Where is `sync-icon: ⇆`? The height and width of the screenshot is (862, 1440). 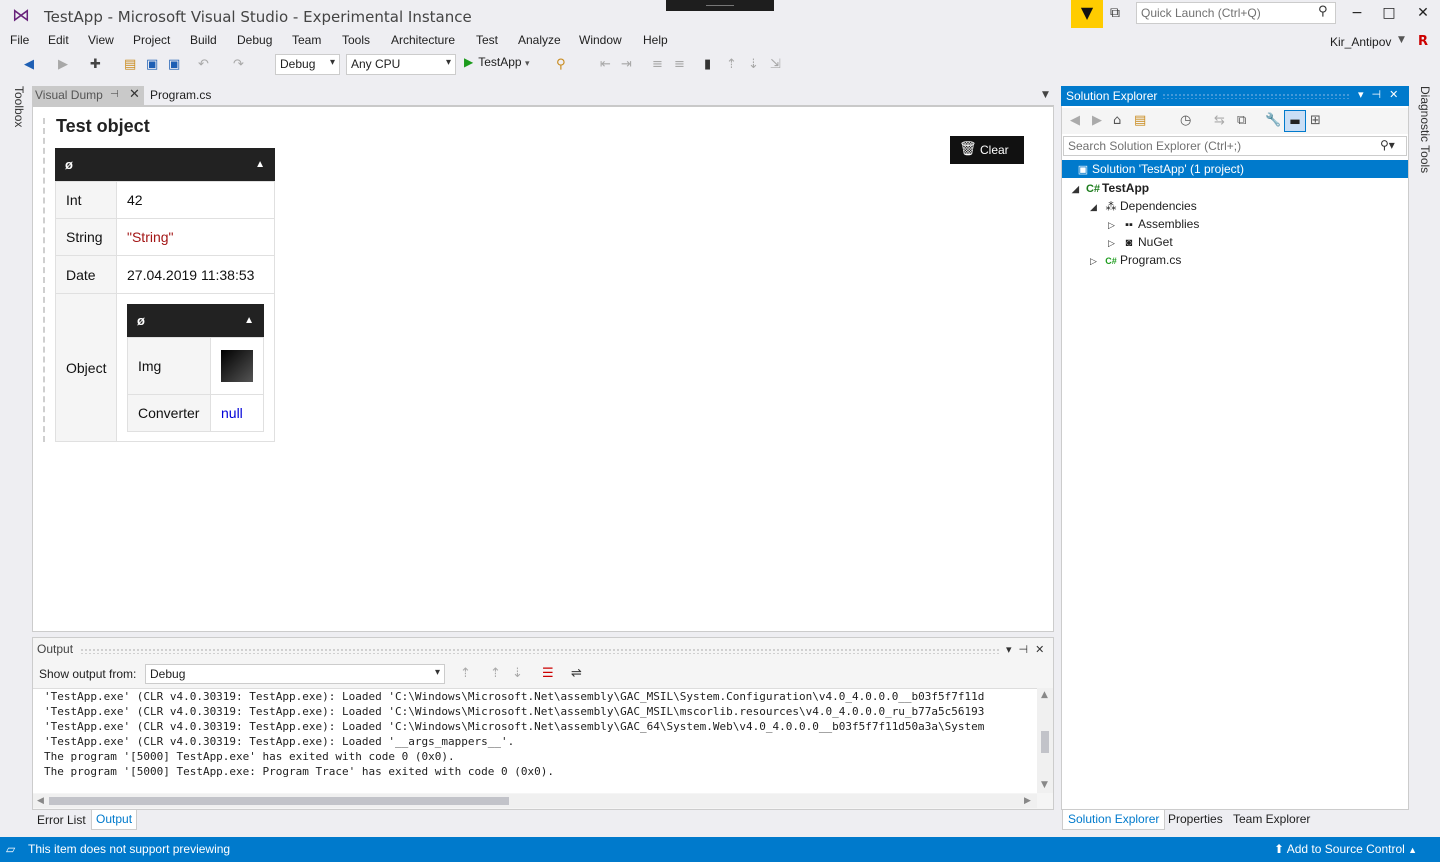 sync-icon: ⇆ is located at coordinates (1219, 120).